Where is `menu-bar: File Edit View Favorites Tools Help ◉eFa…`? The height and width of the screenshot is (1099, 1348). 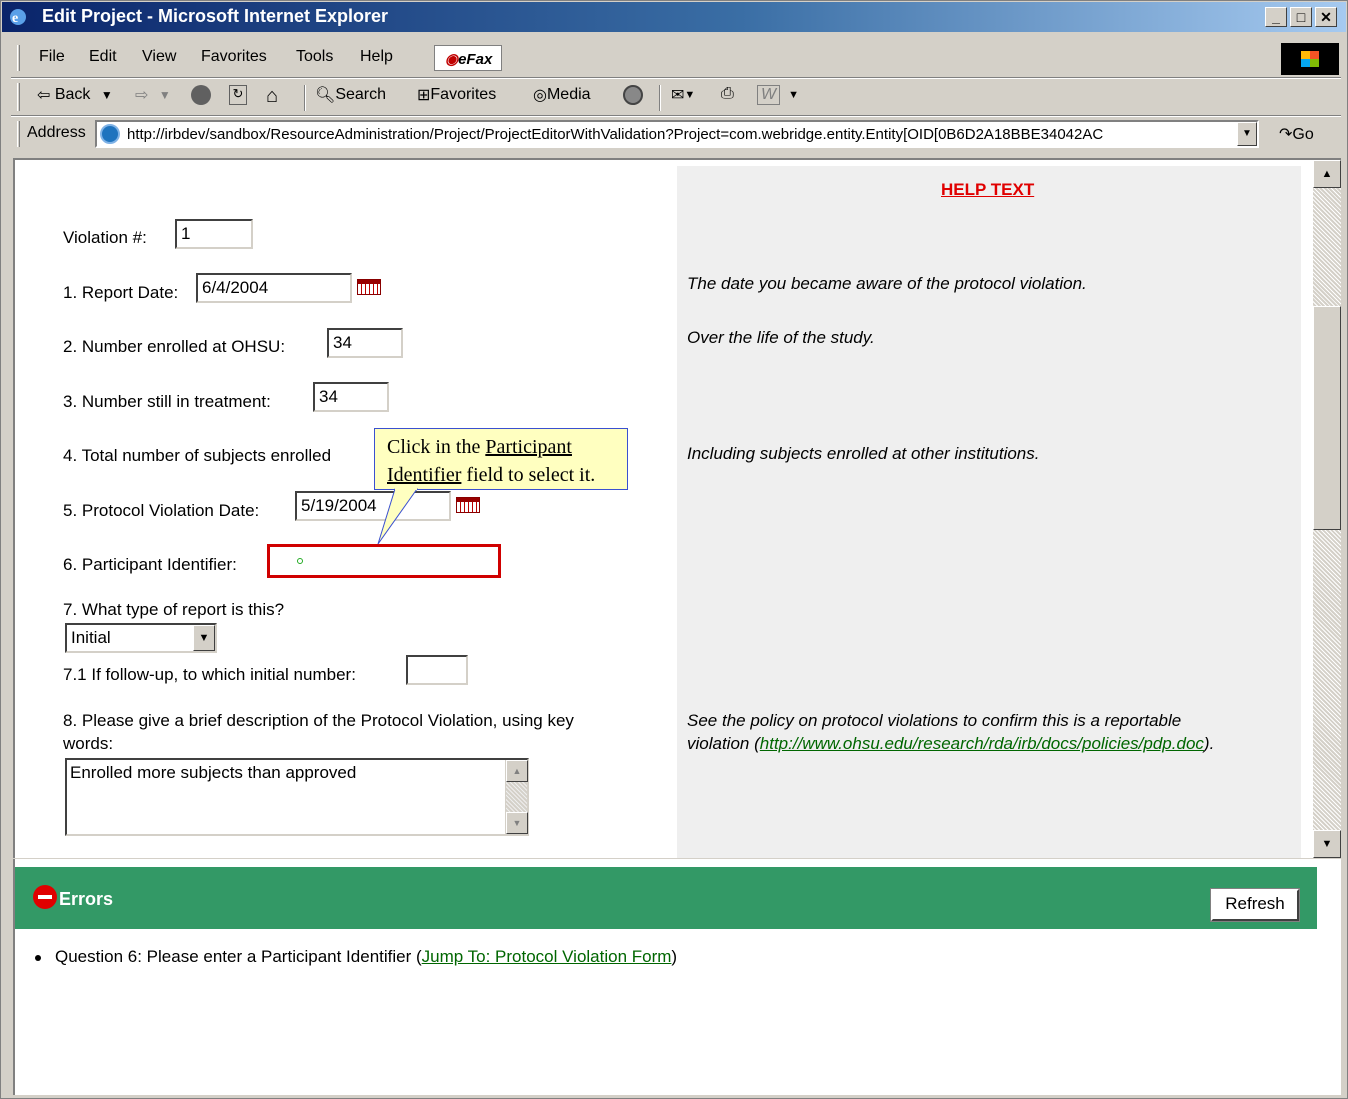
menu-bar: File Edit View Favorites Tools Help ◉eFa… is located at coordinates (646, 58).